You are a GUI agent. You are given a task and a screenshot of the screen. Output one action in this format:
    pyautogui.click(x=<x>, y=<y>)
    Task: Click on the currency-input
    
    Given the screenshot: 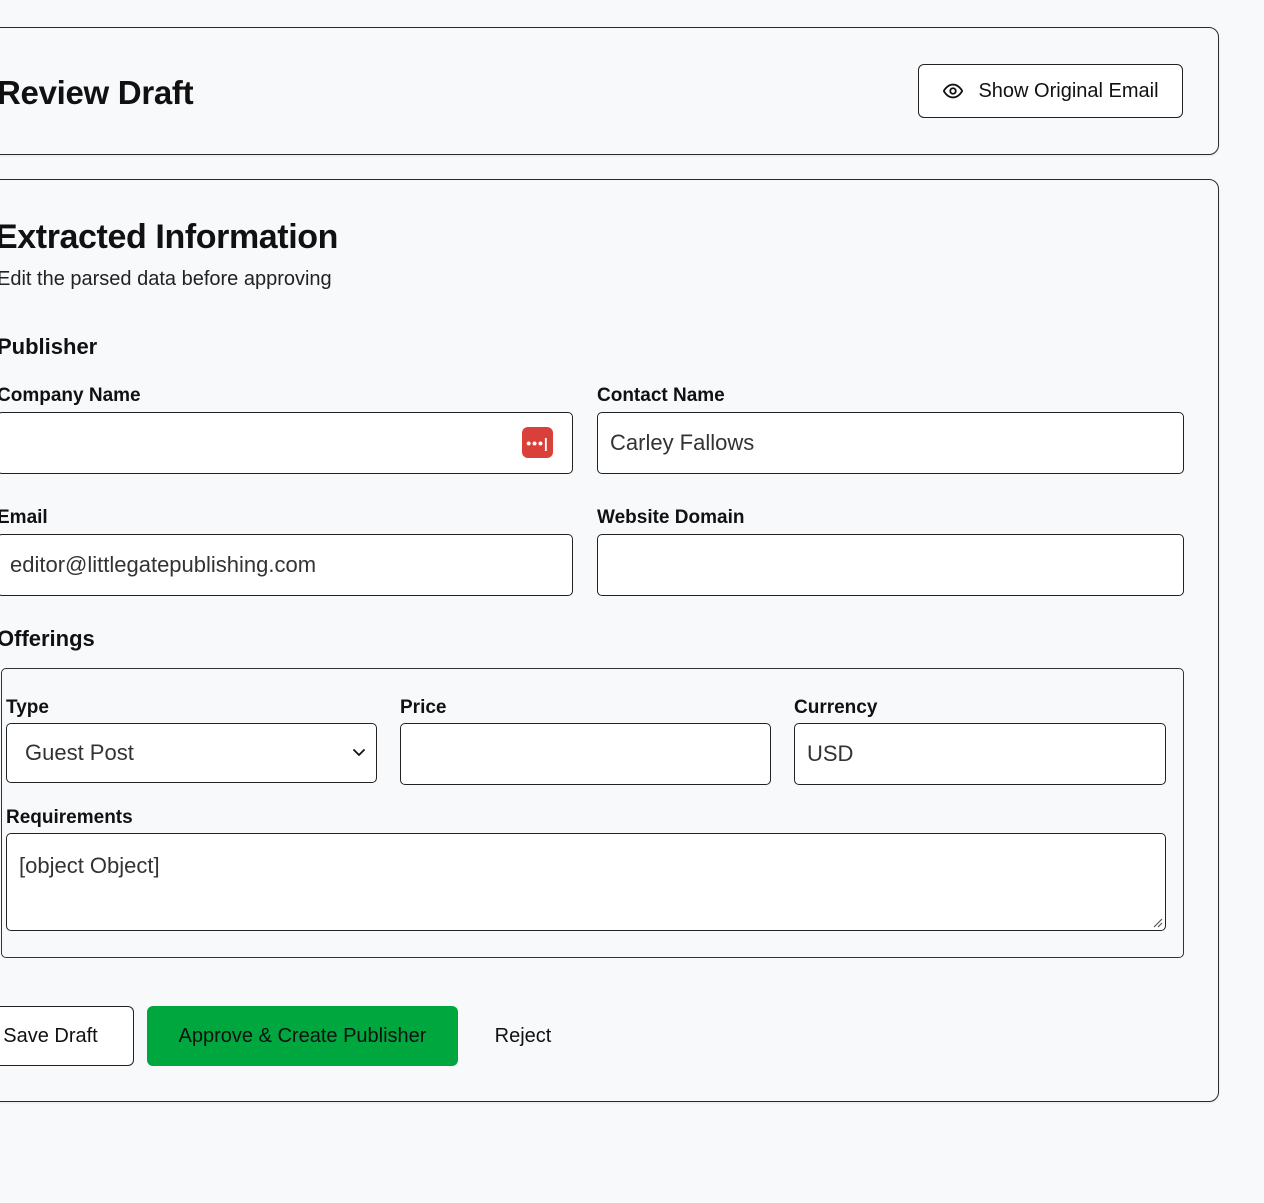 What is the action you would take?
    pyautogui.click(x=980, y=754)
    